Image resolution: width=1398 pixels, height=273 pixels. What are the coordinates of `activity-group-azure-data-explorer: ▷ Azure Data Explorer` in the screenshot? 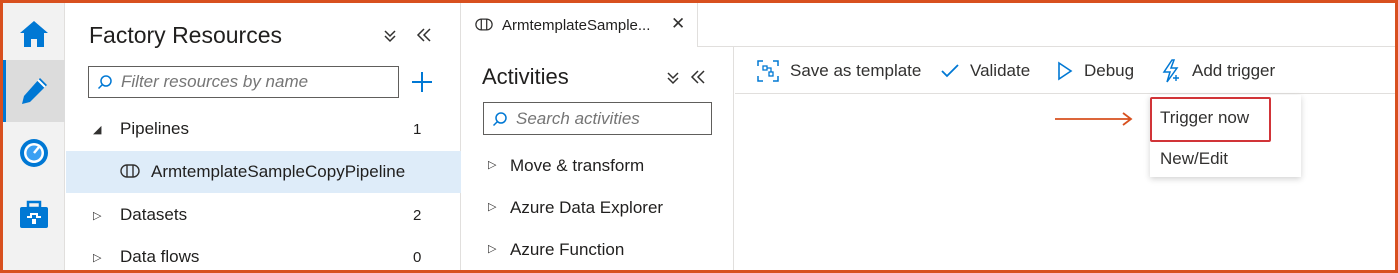 It's located at (598, 208).